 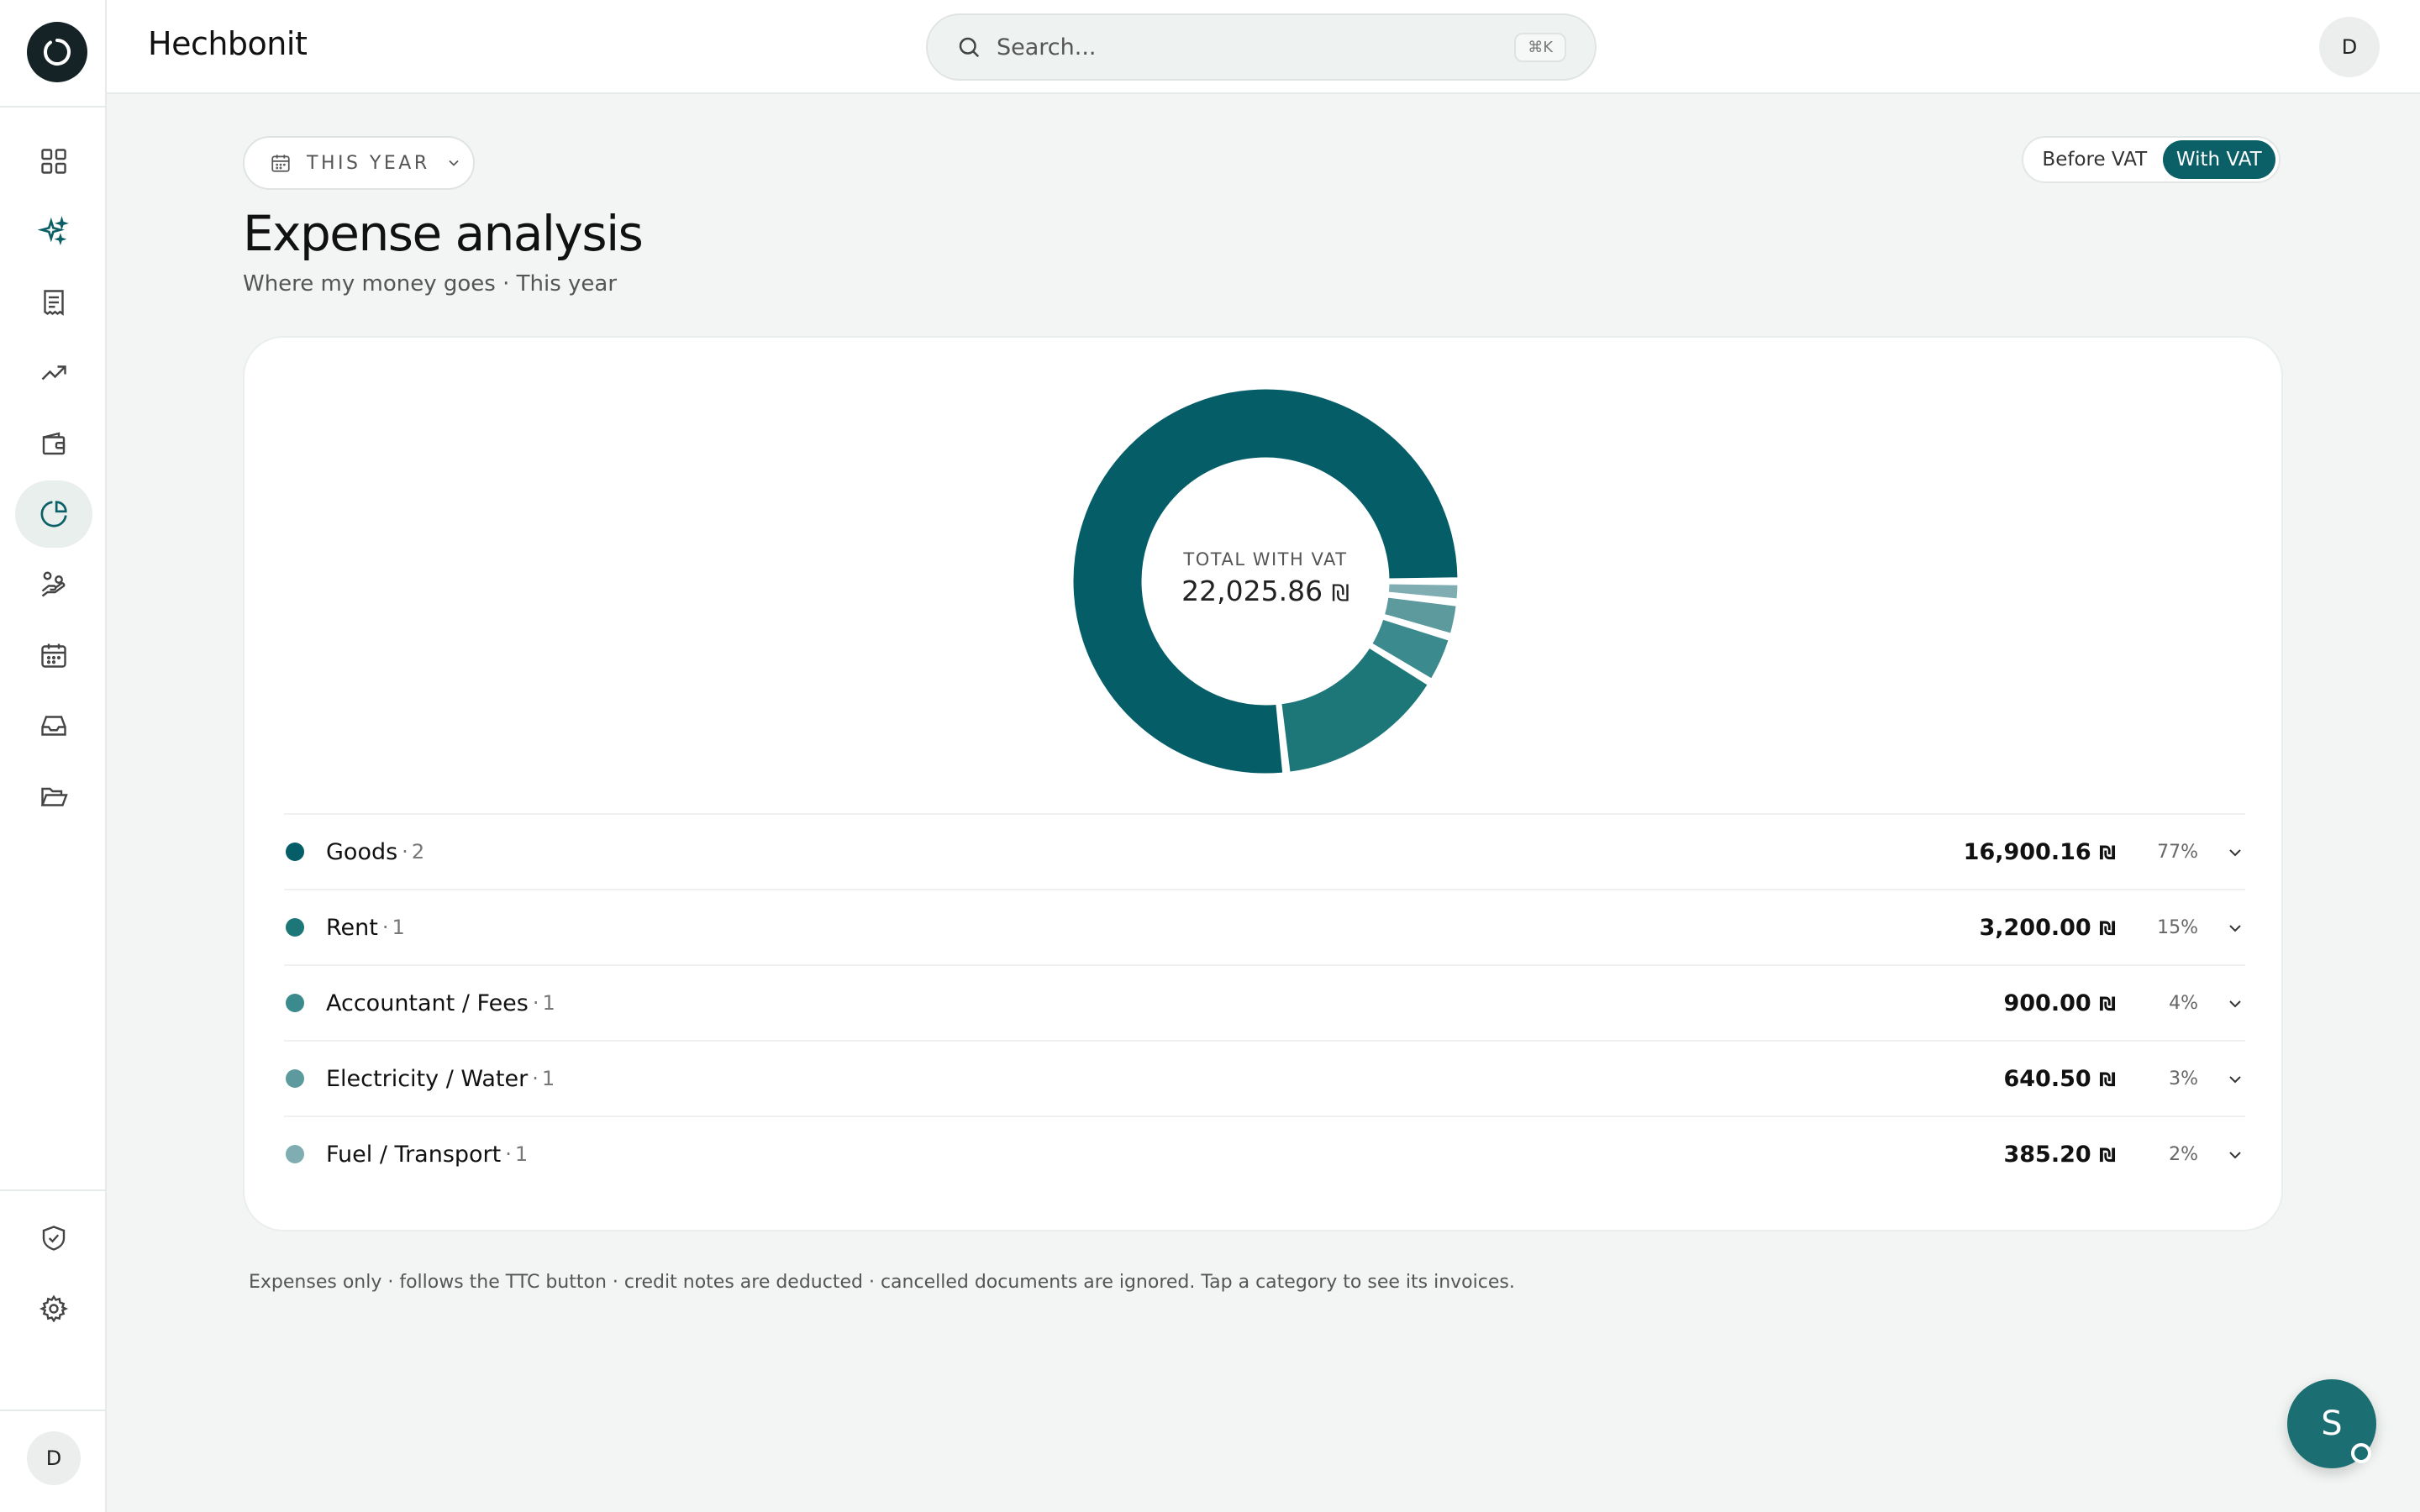 I want to click on category-row: Accountant / Fees · 1 900.00 ₪ 4%, so click(x=1264, y=1002).